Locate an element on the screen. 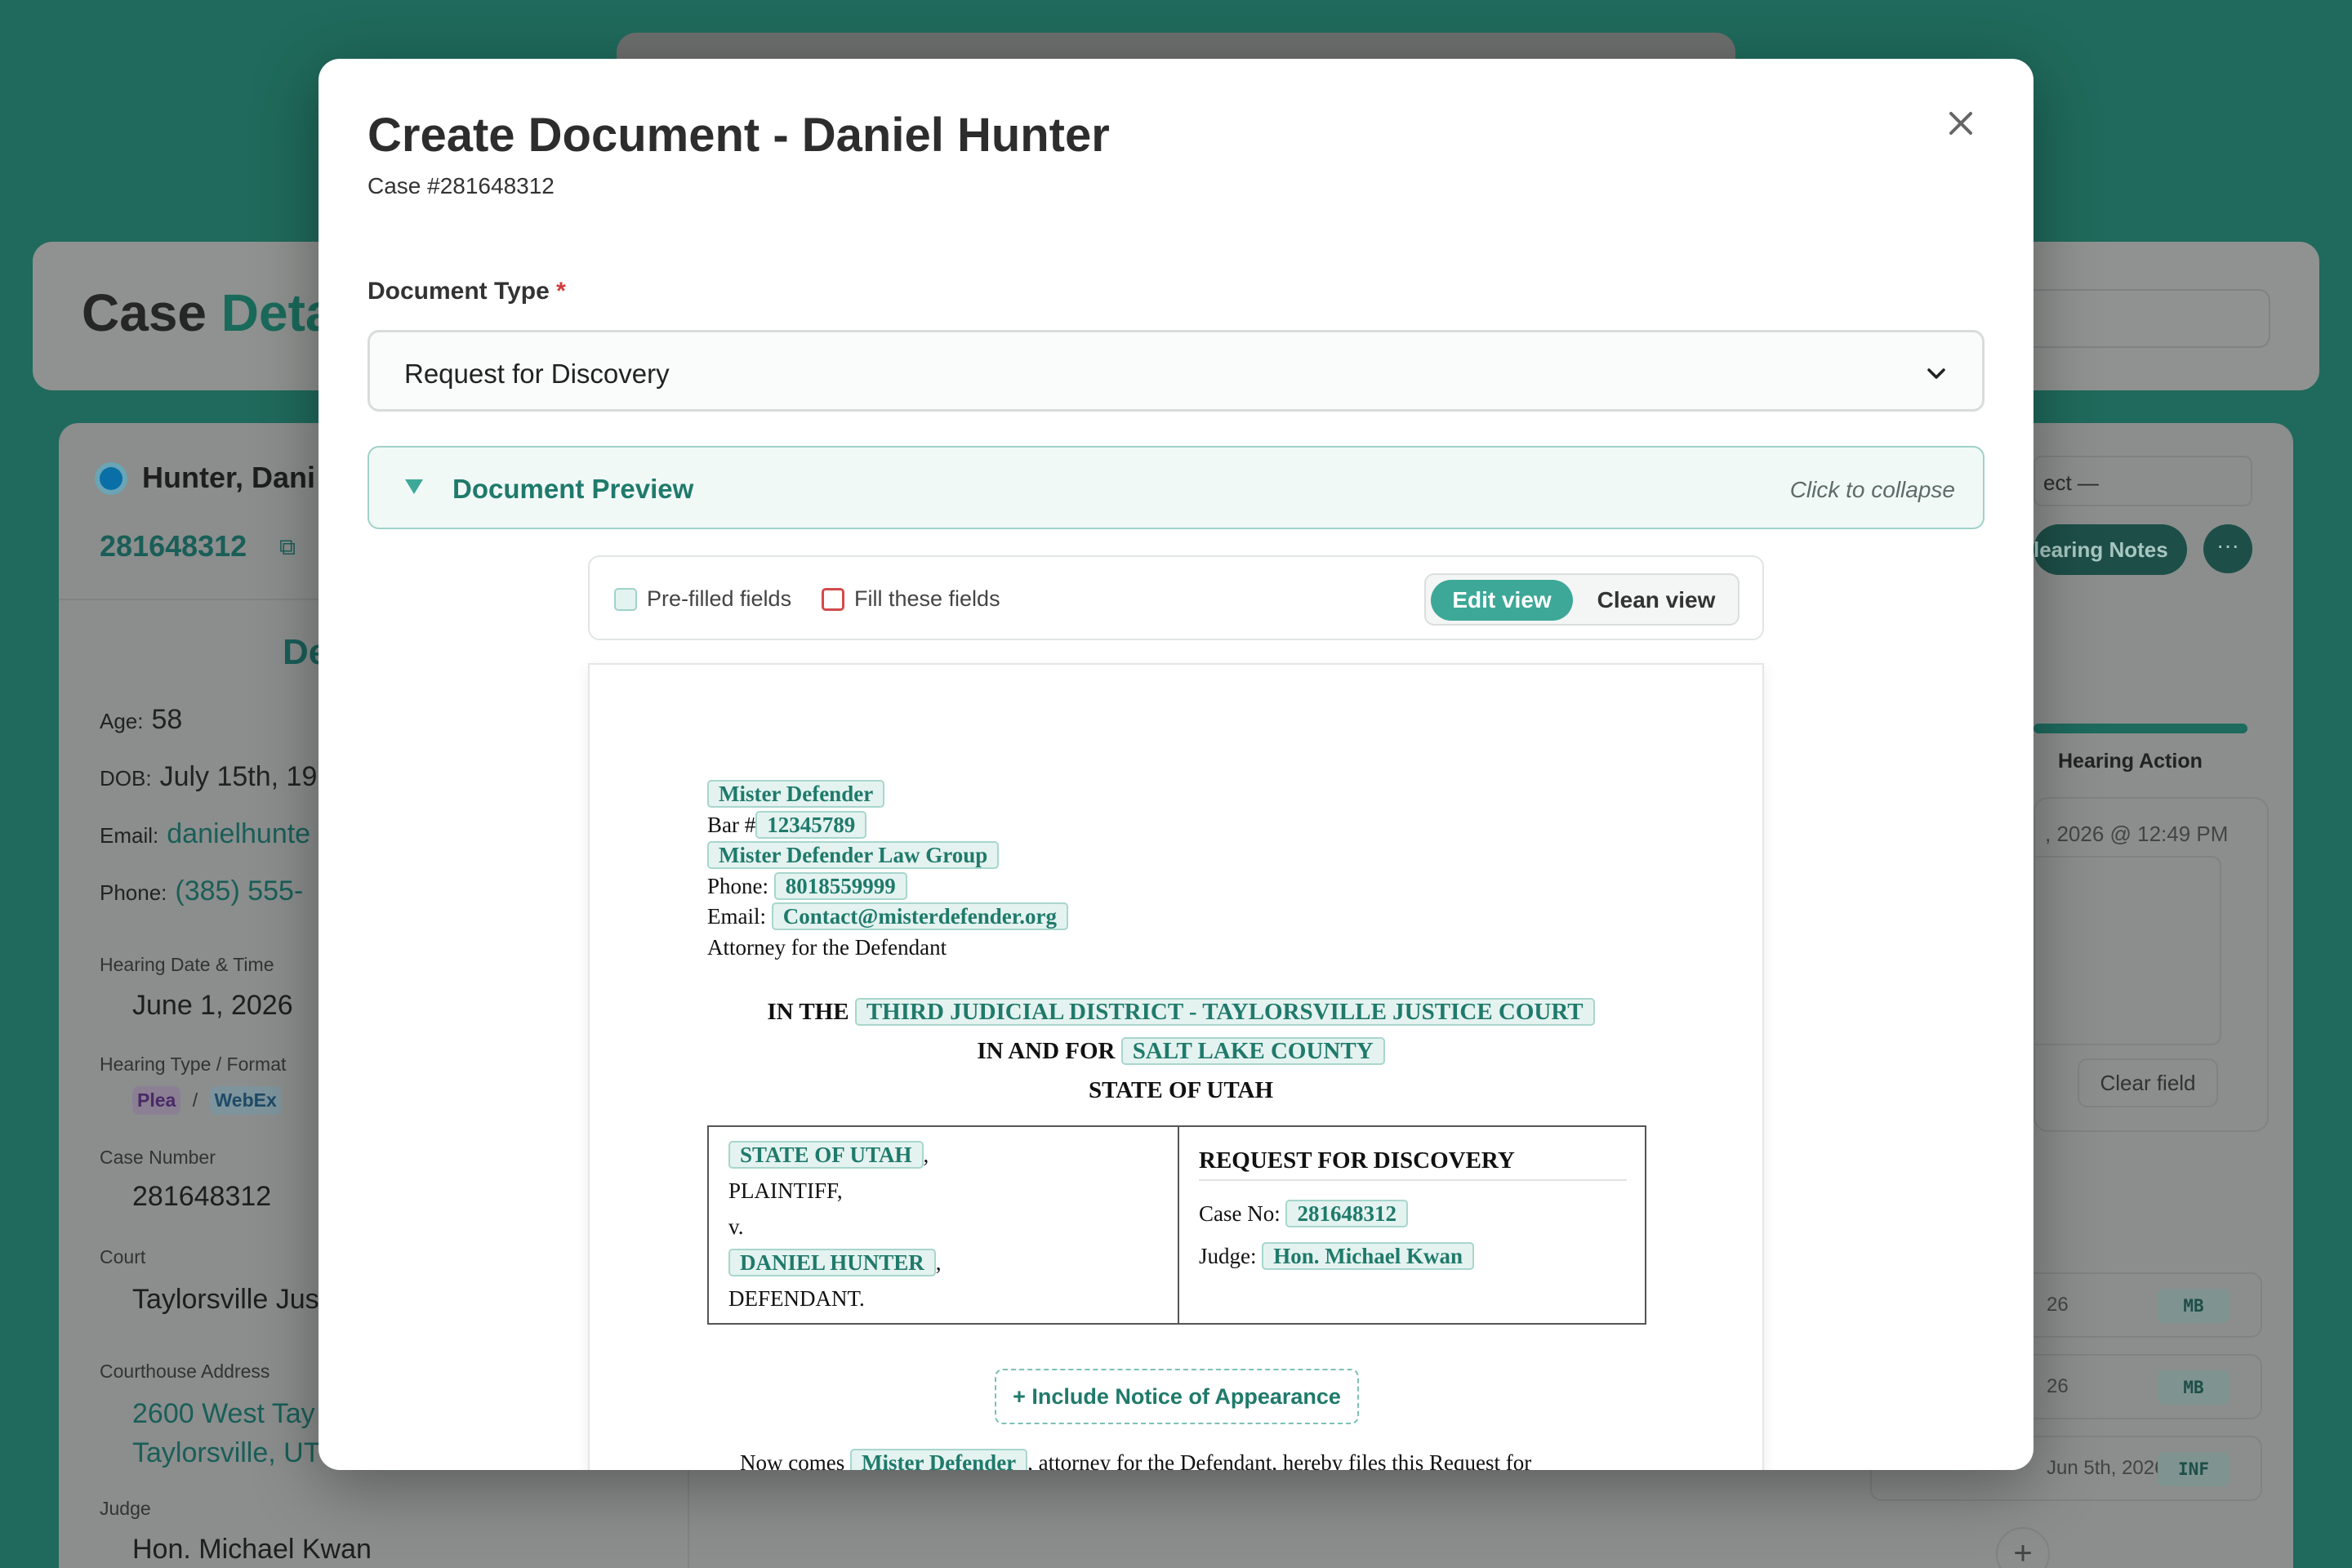  address-line2: Taylorsville, UT is located at coordinates (226, 1453).